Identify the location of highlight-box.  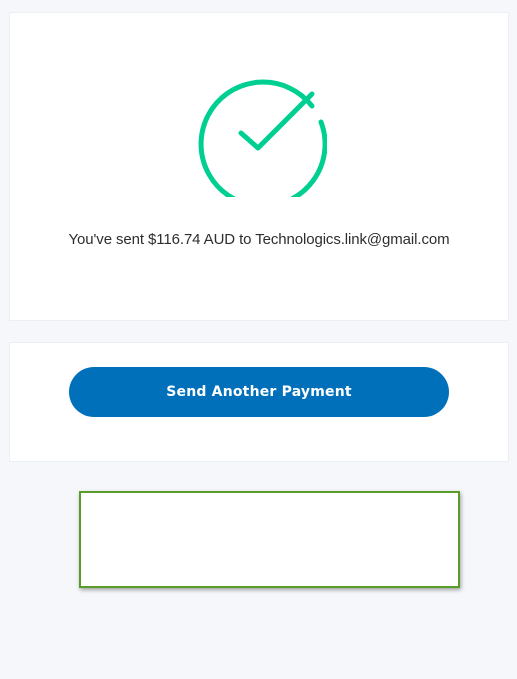
(269, 539).